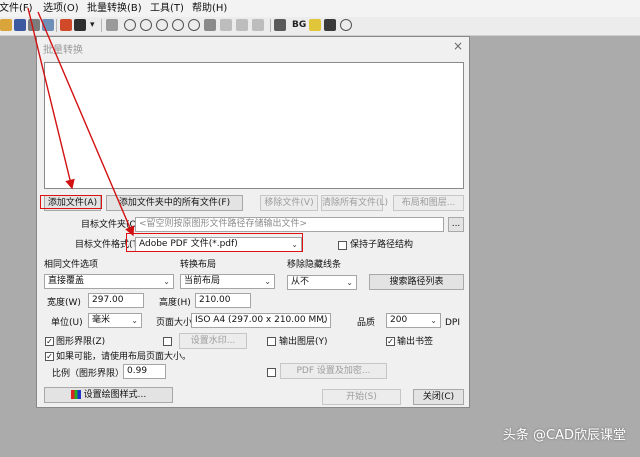 This screenshot has width=640, height=457. What do you see at coordinates (51, 98) in the screenshot?
I see `annotation-arrow-to-add-file` at bounding box center [51, 98].